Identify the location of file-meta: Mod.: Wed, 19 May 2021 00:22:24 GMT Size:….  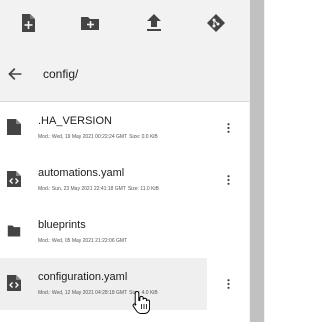
(98, 137).